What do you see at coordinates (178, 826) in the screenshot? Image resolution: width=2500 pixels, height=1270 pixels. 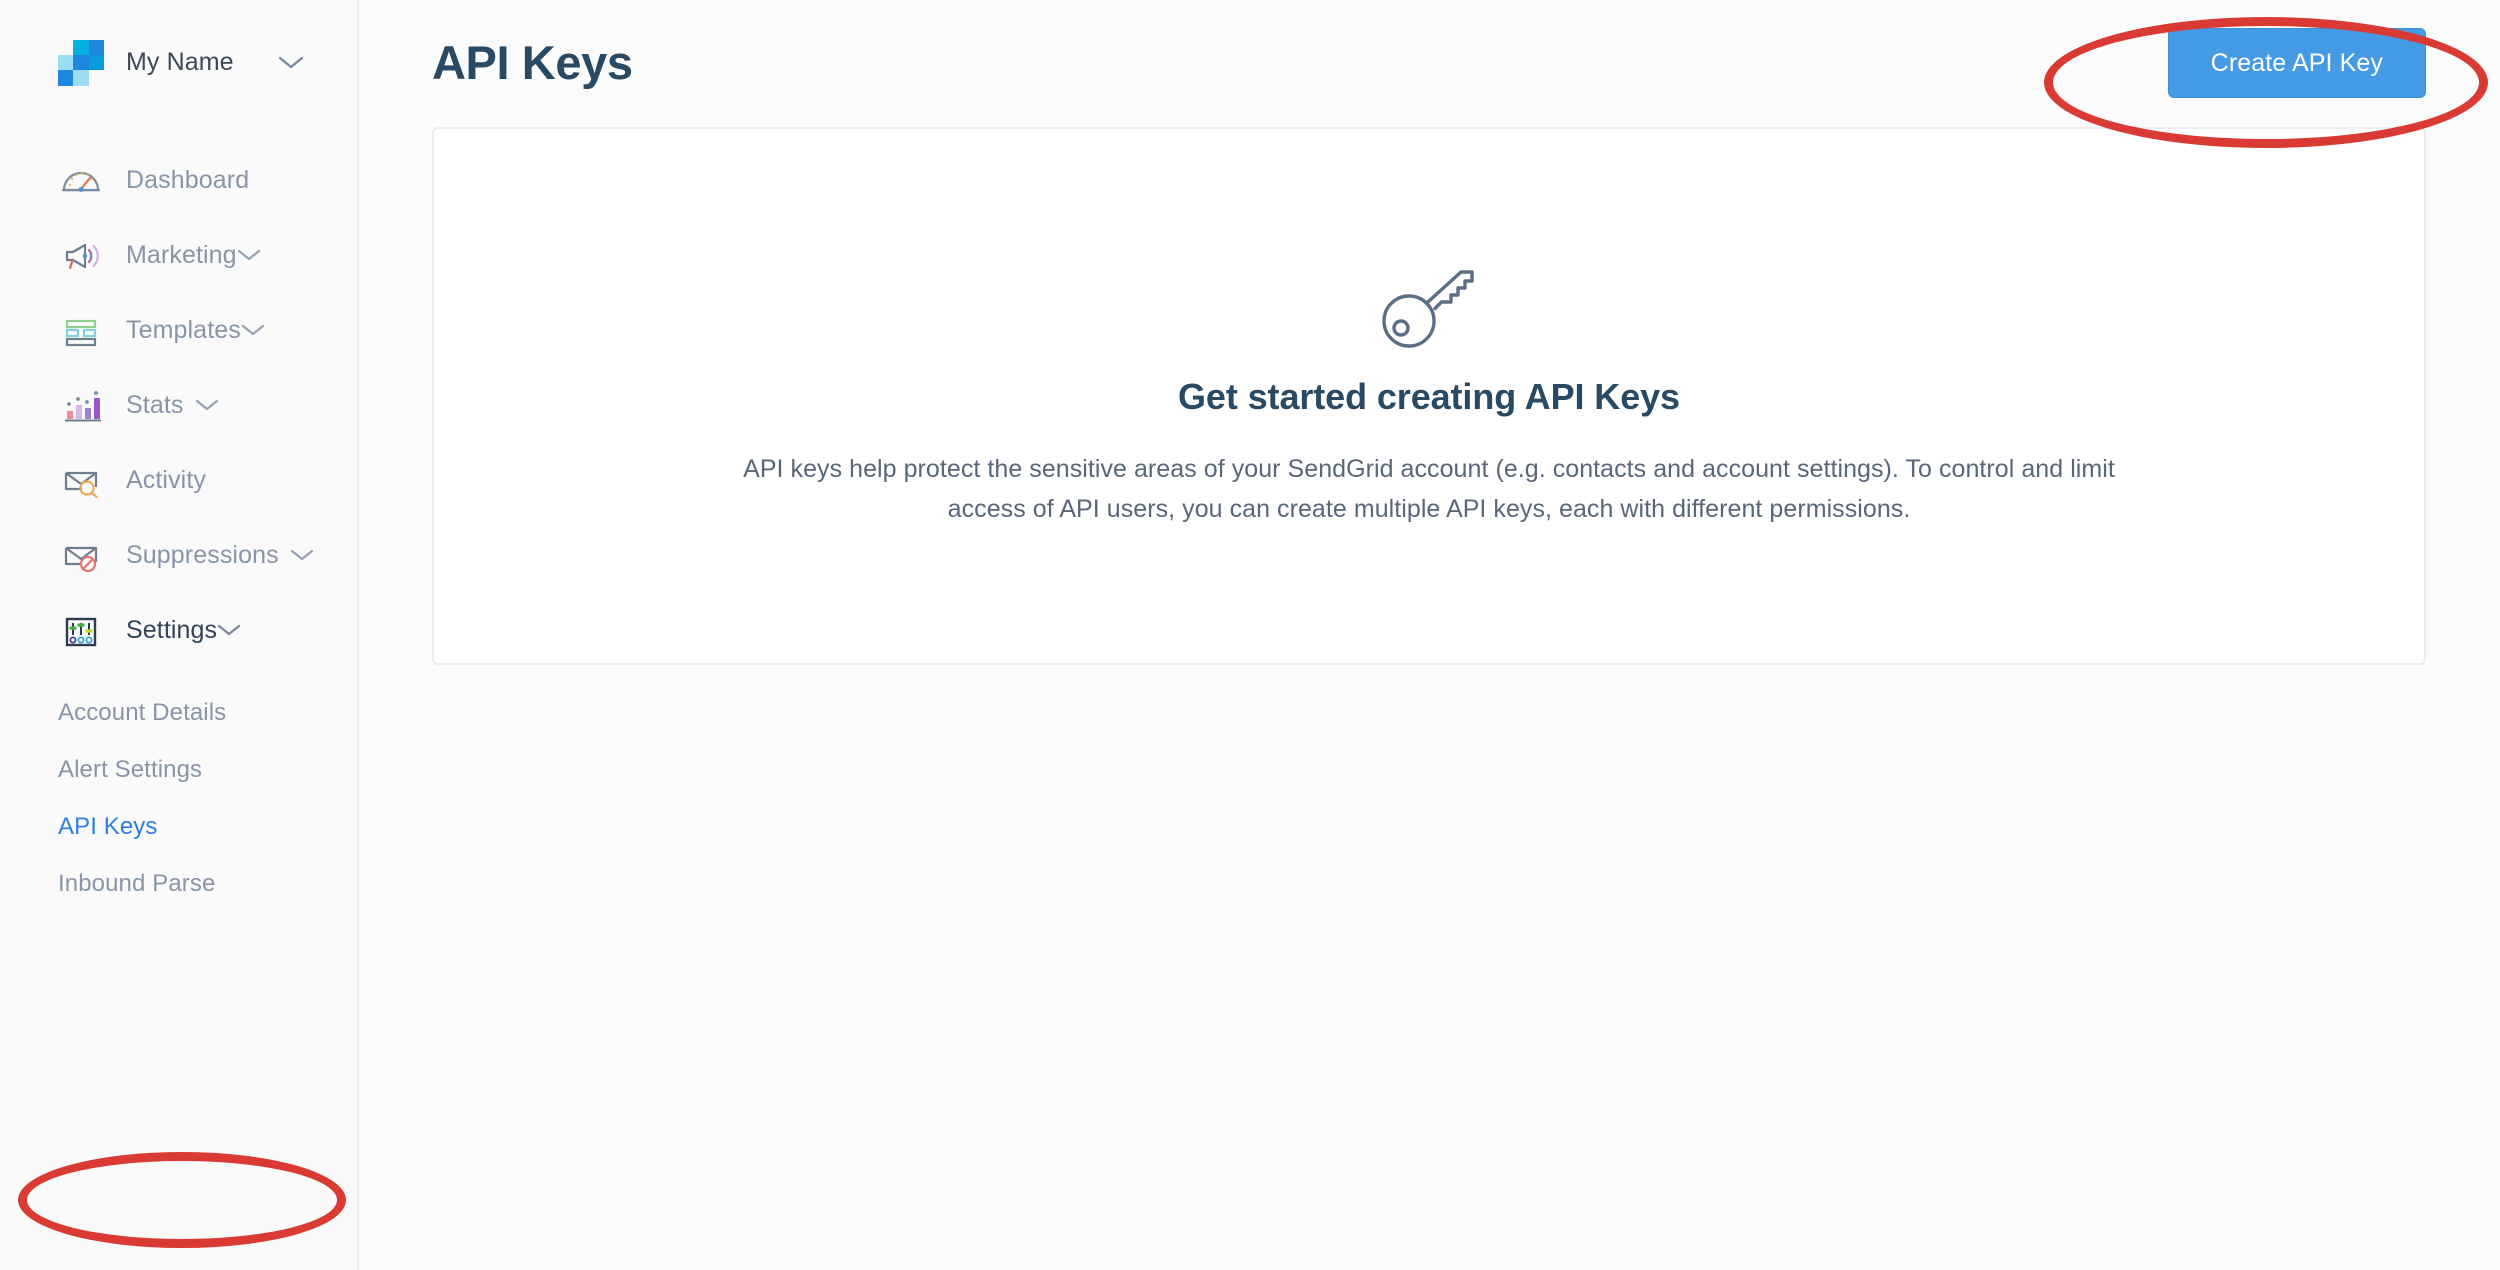 I see `sidebar-item-api-keys: API Keys` at bounding box center [178, 826].